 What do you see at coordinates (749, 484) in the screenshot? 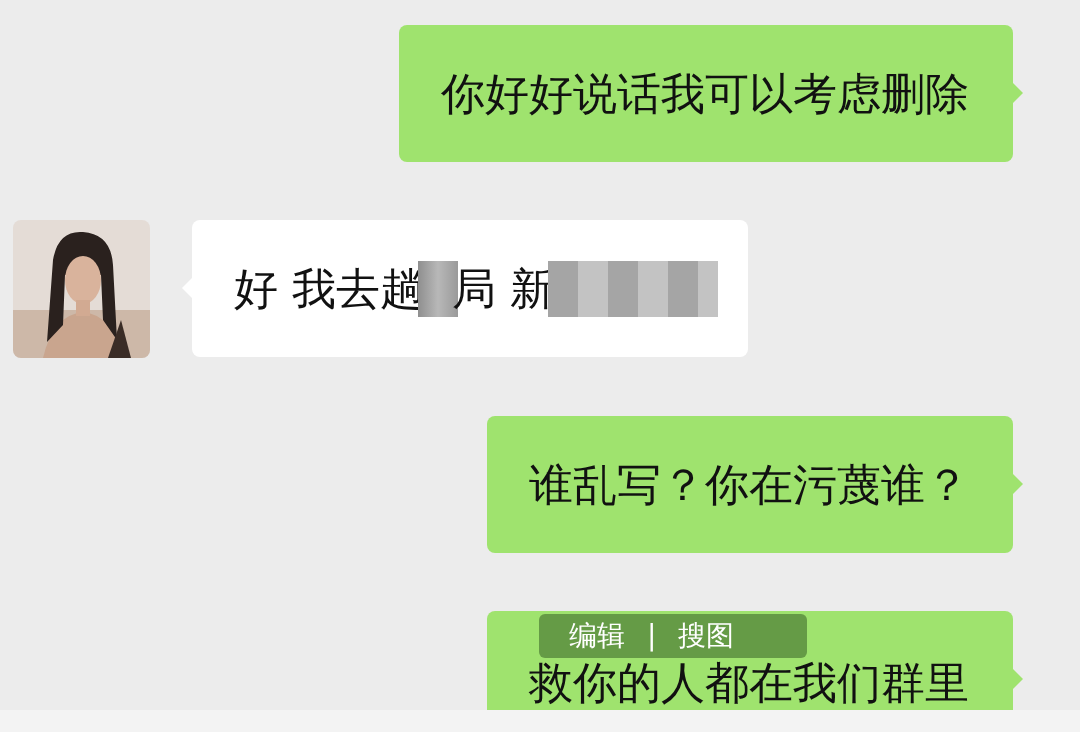
I see `message-text: 谁乱写？你在污蔑谁？` at bounding box center [749, 484].